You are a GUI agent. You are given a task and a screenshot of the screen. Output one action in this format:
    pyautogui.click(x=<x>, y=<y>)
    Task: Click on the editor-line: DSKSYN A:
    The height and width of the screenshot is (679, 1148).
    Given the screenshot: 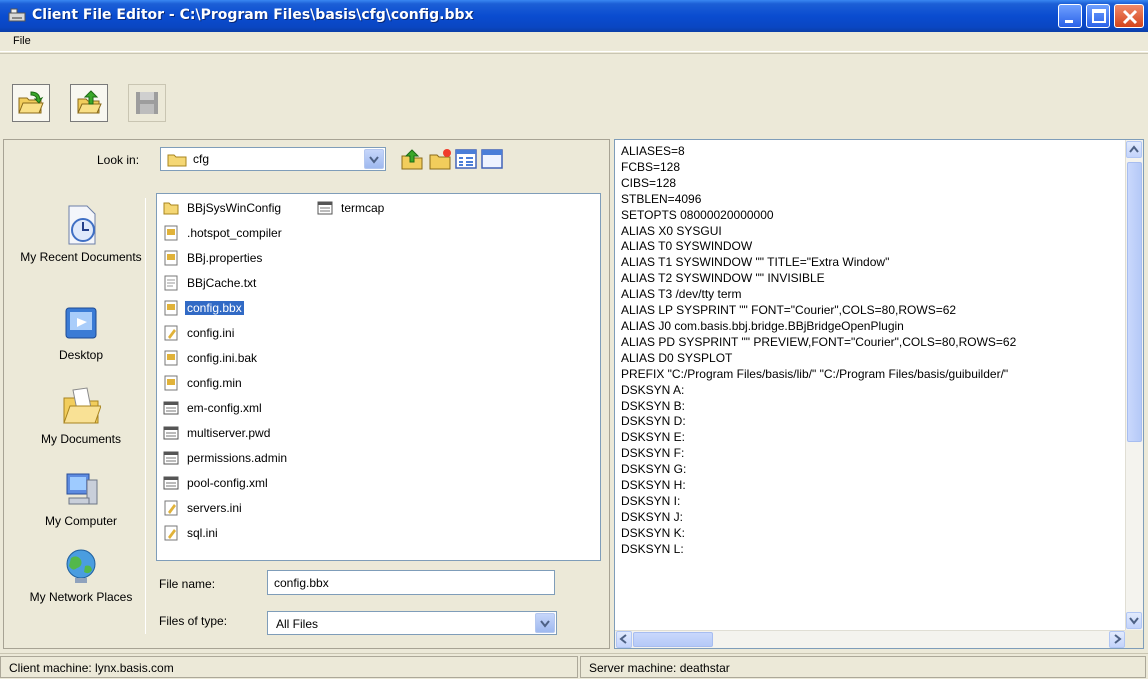 What is the action you would take?
    pyautogui.click(x=653, y=389)
    